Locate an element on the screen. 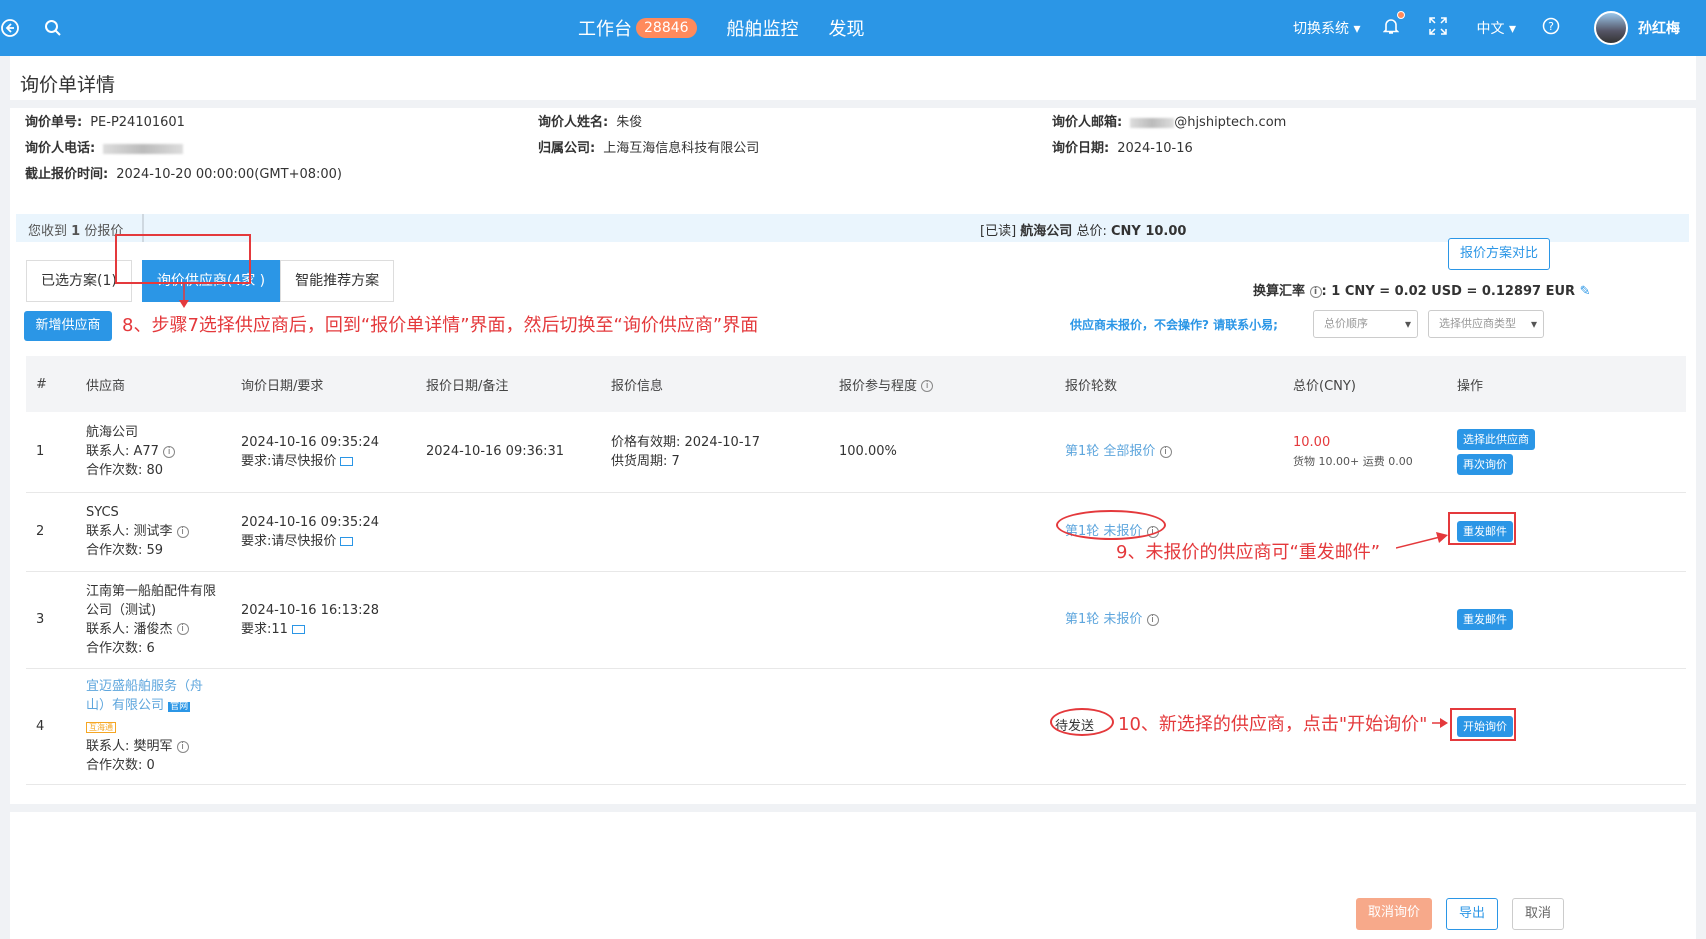 This screenshot has height=939, width=1706. col-actions: 操作 is located at coordinates (1571, 384).